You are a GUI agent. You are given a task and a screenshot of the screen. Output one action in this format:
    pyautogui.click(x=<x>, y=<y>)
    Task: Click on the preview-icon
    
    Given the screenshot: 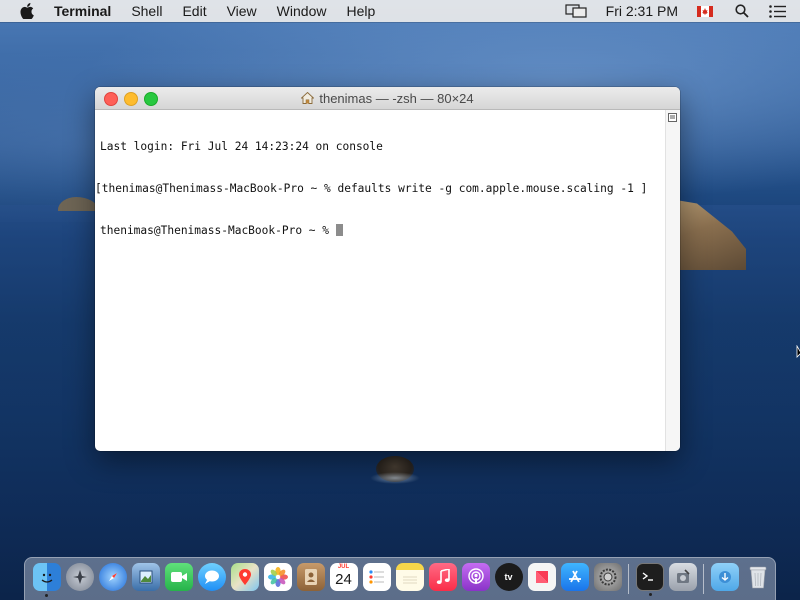 What is the action you would take?
    pyautogui.click(x=145, y=577)
    